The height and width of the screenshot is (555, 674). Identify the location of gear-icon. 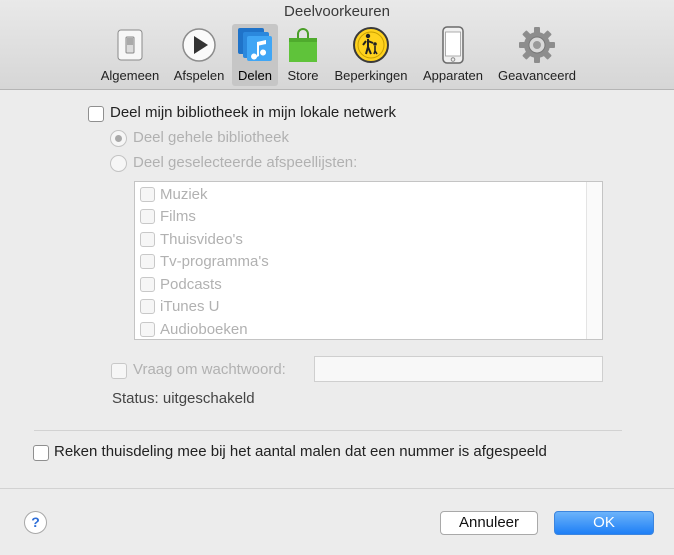
(537, 45).